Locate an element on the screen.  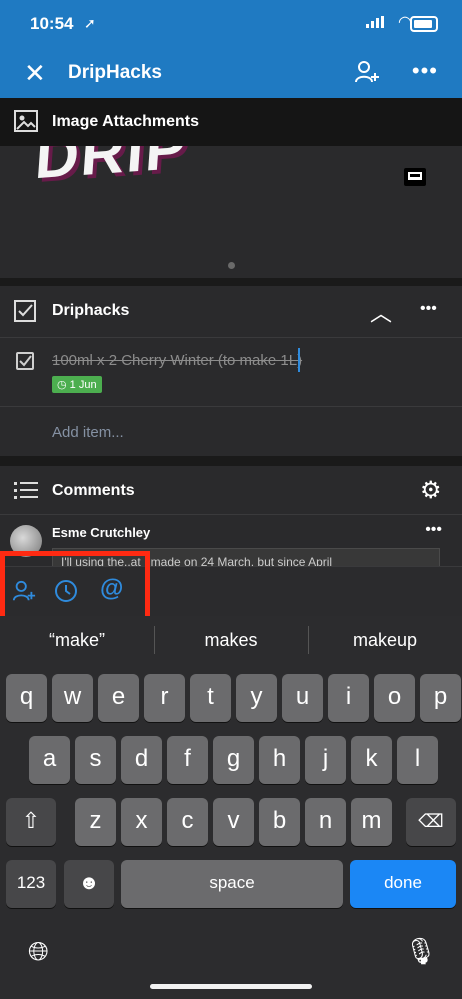
suggestion-bar: “make” makes makeup is located at coordinates (231, 641).